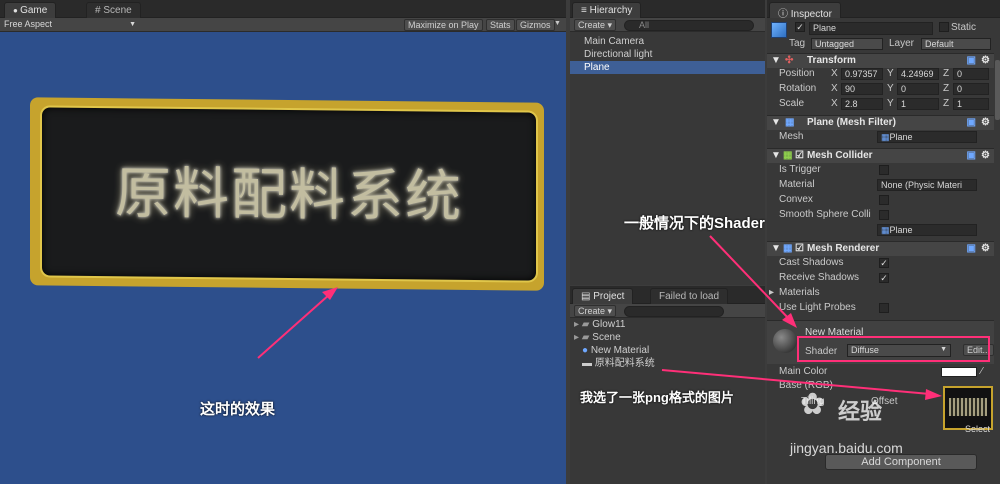  What do you see at coordinates (902, 43) in the screenshot?
I see `layer-label: Layer` at bounding box center [902, 43].